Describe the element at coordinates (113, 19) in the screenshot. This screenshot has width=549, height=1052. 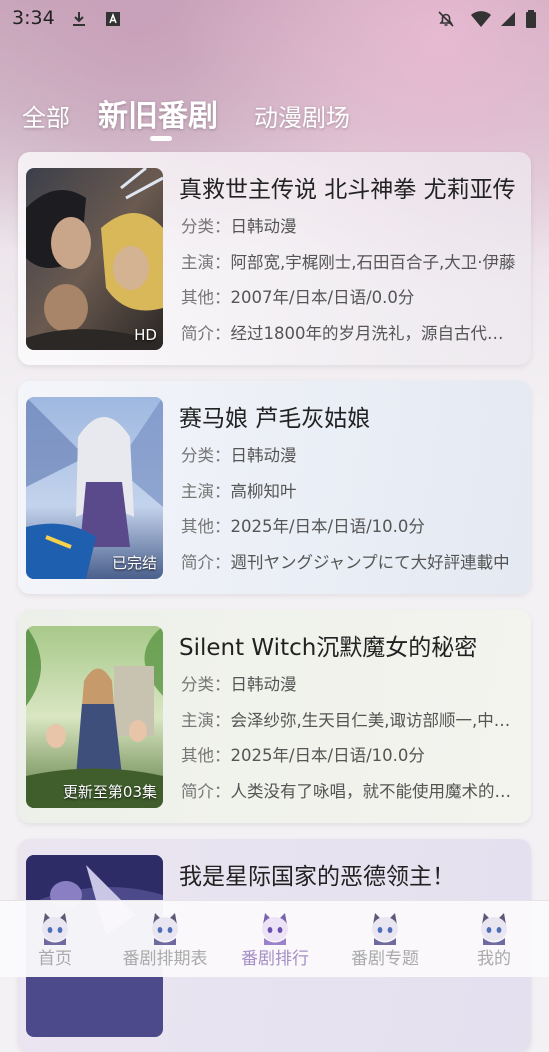
I see `app-a-icon` at that location.